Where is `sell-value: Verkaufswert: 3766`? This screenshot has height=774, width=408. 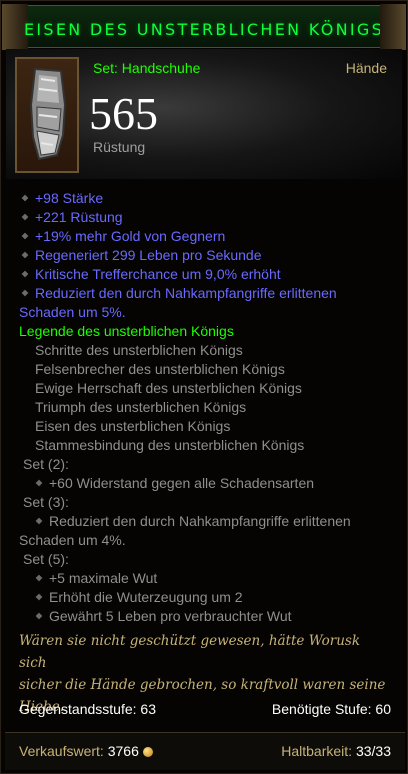 sell-value: Verkaufswert: 3766 is located at coordinates (86, 751).